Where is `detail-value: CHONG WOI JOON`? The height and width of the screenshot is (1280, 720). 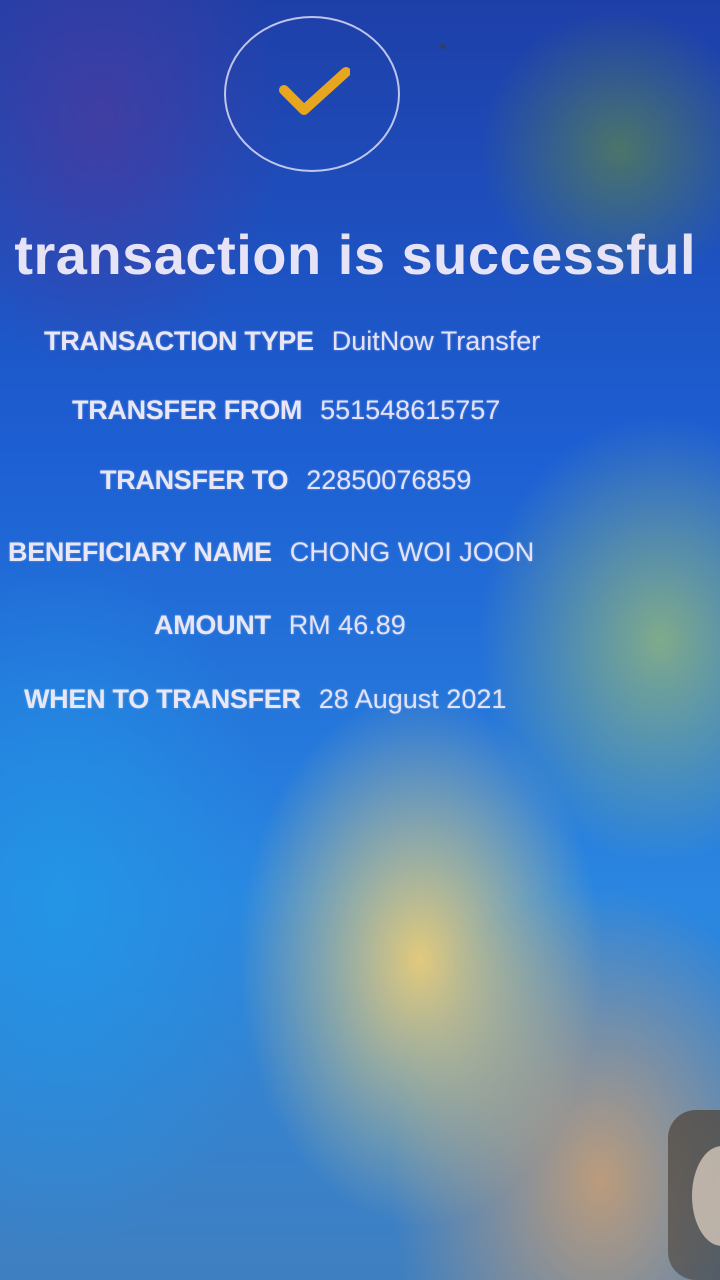
detail-value: CHONG WOI JOON is located at coordinates (412, 552).